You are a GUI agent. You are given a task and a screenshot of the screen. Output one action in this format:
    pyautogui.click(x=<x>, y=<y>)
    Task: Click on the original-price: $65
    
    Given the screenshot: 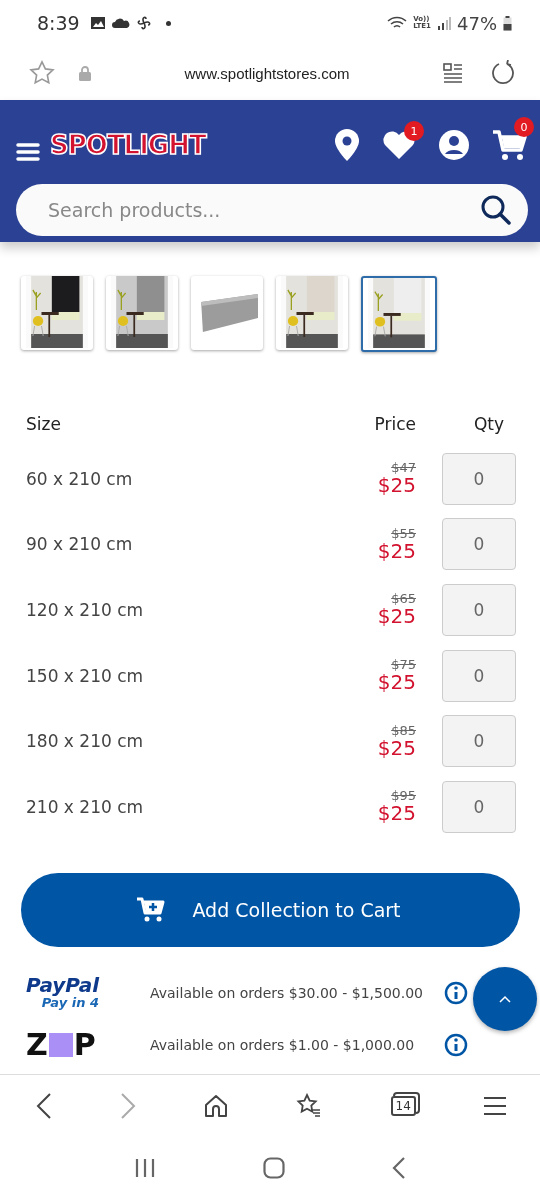 What is the action you would take?
    pyautogui.click(x=403, y=599)
    